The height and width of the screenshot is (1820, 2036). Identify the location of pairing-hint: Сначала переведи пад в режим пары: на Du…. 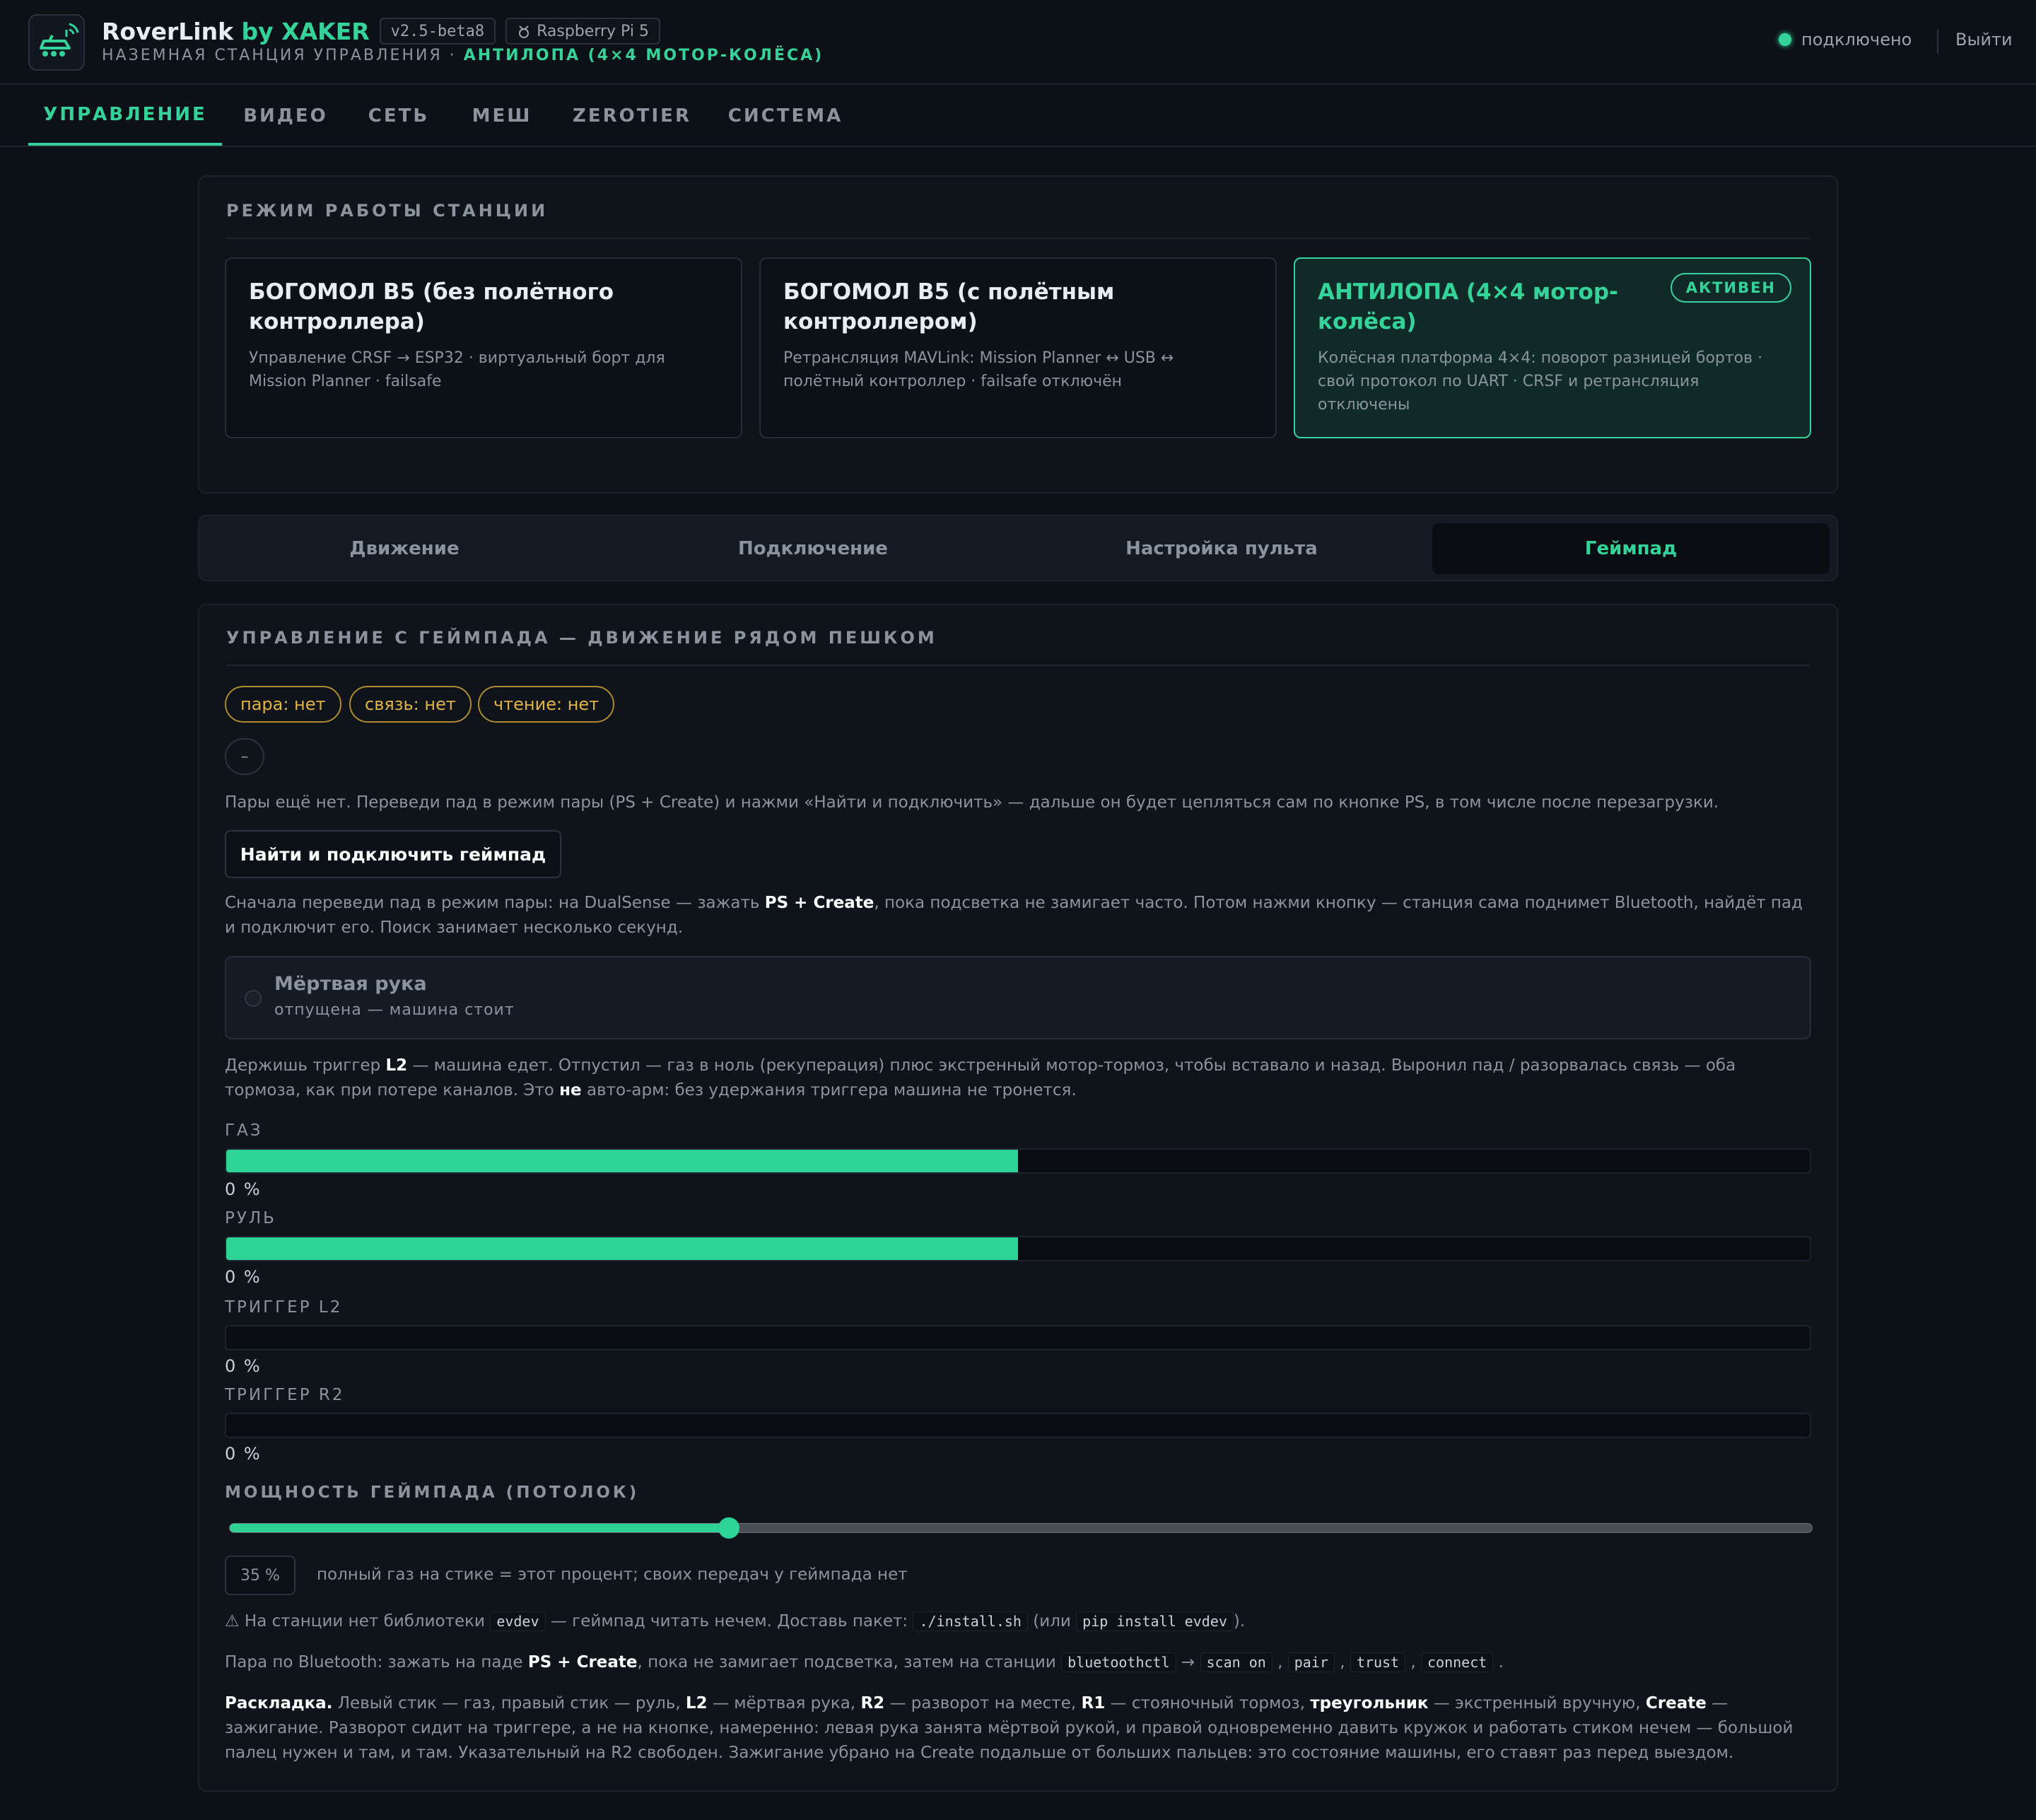
(1014, 915).